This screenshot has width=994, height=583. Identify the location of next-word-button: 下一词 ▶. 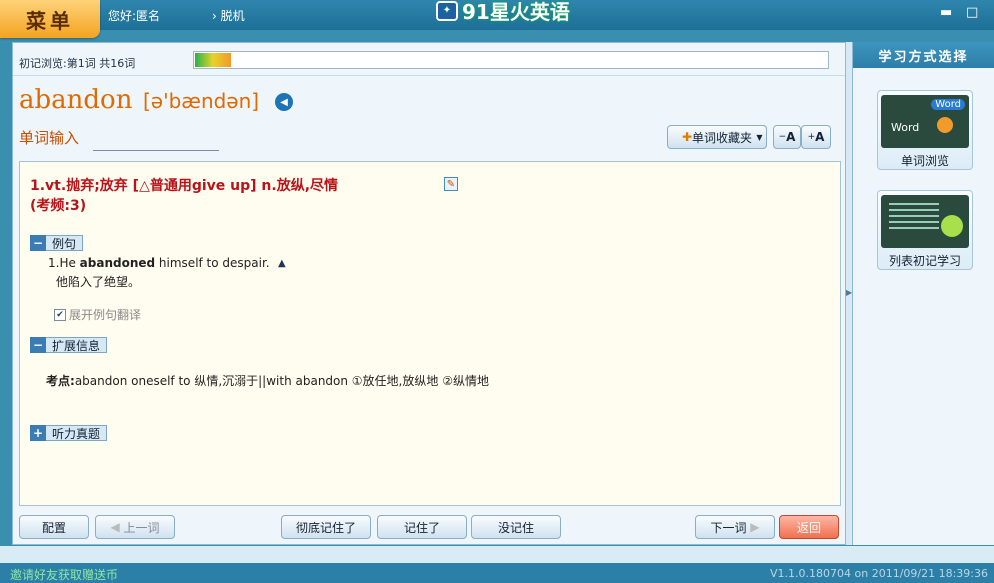
(735, 527).